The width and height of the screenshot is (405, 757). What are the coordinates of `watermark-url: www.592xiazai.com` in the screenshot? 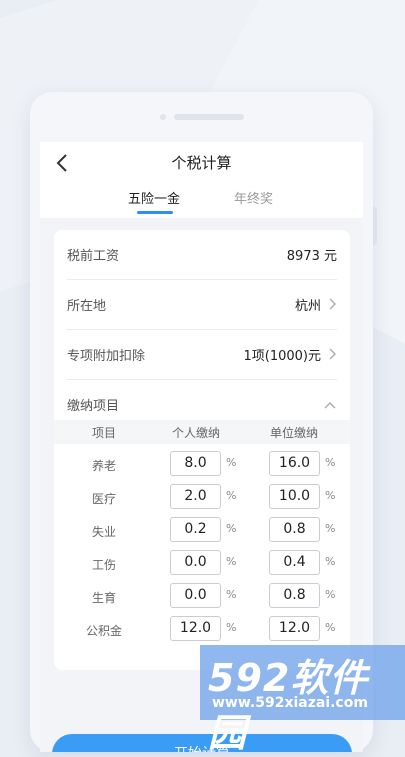 It's located at (290, 703).